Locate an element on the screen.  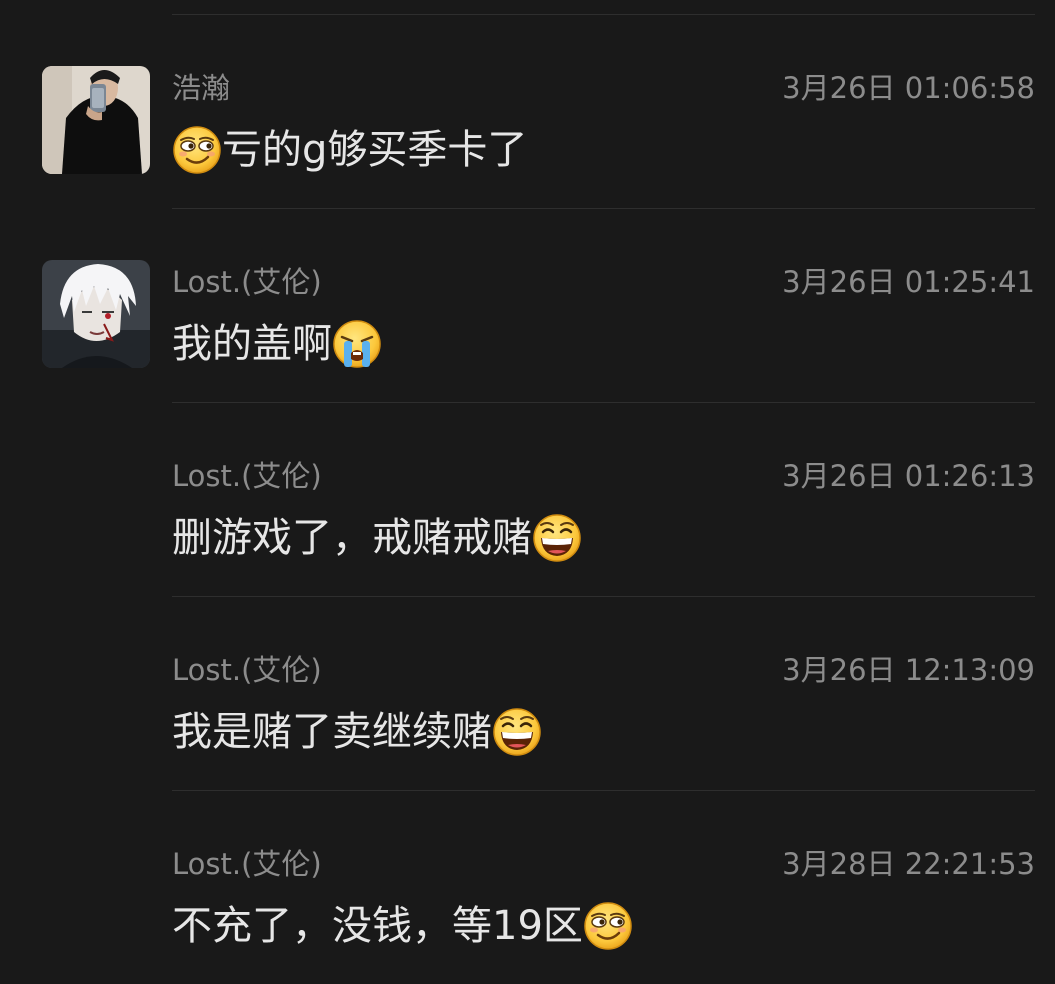
message-text-content: 我的盖啊 is located at coordinates (252, 344).